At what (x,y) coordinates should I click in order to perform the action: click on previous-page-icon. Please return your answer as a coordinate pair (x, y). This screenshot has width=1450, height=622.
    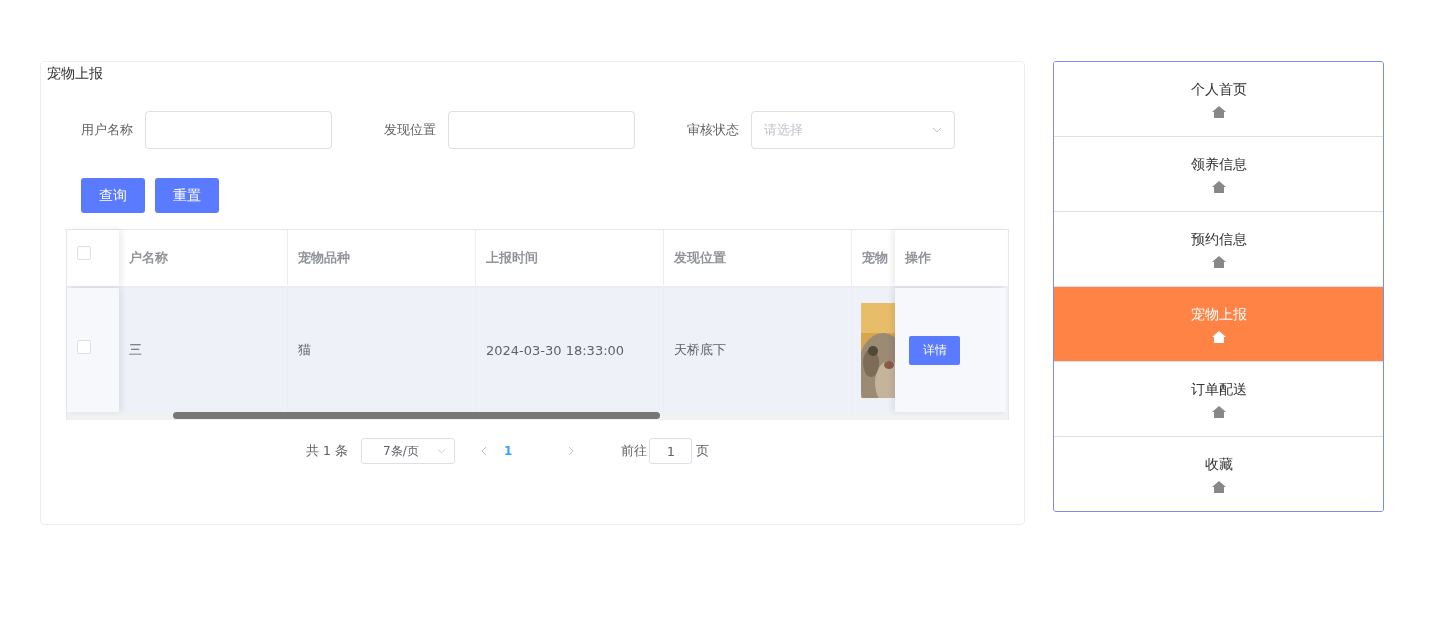
    Looking at the image, I should click on (484, 451).